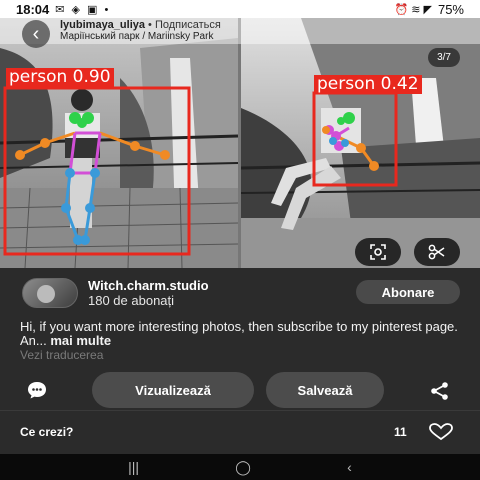  I want to click on comments-prompt: Ce crezi?, so click(46, 432).